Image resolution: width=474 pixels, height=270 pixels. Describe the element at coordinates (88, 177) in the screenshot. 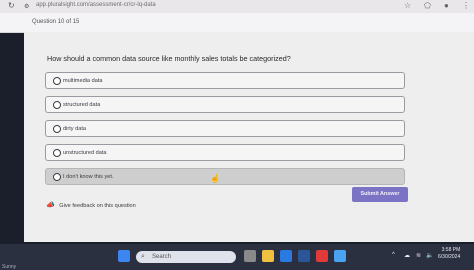

I see `option-label: I don't know this yet.` at that location.